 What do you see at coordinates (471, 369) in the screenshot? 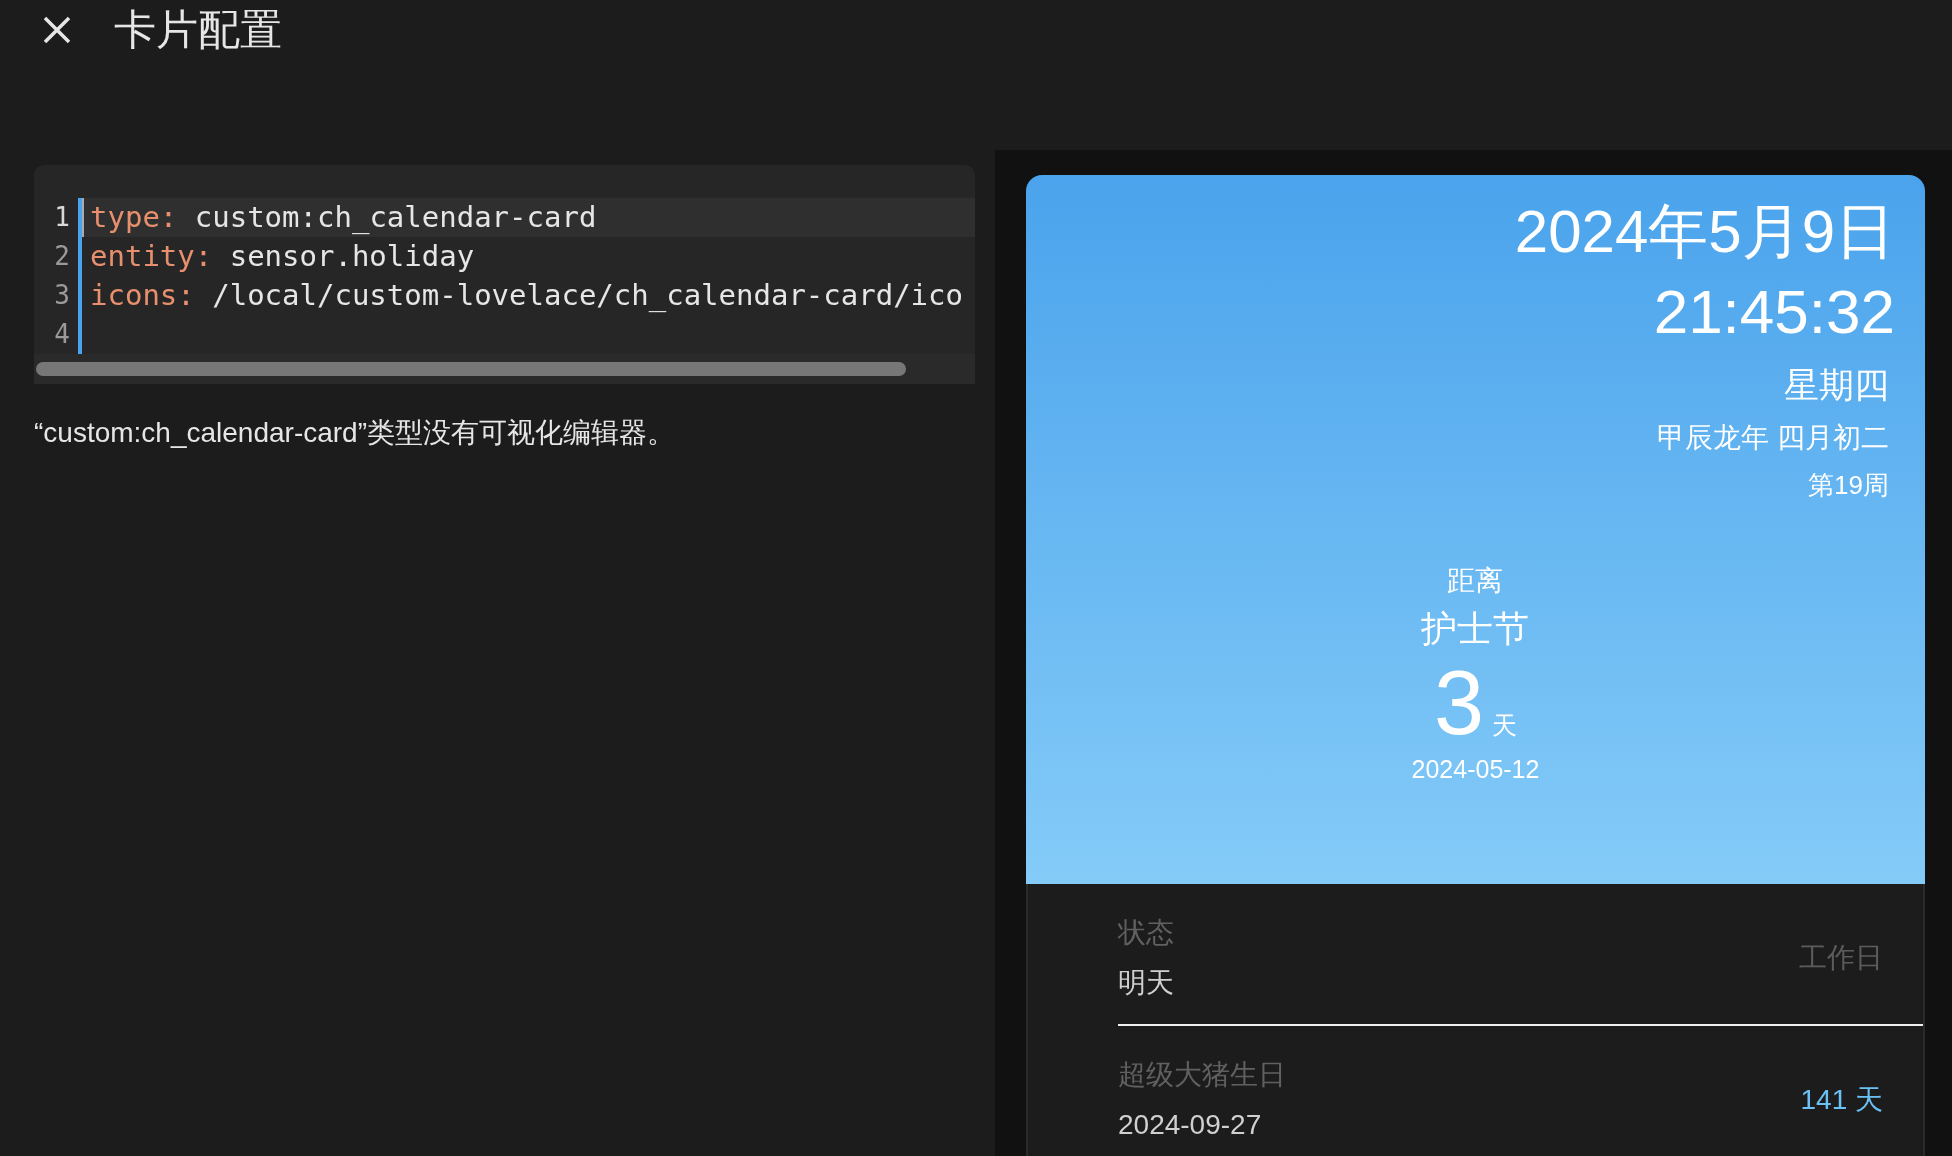
I see `scrollbar-thumb` at bounding box center [471, 369].